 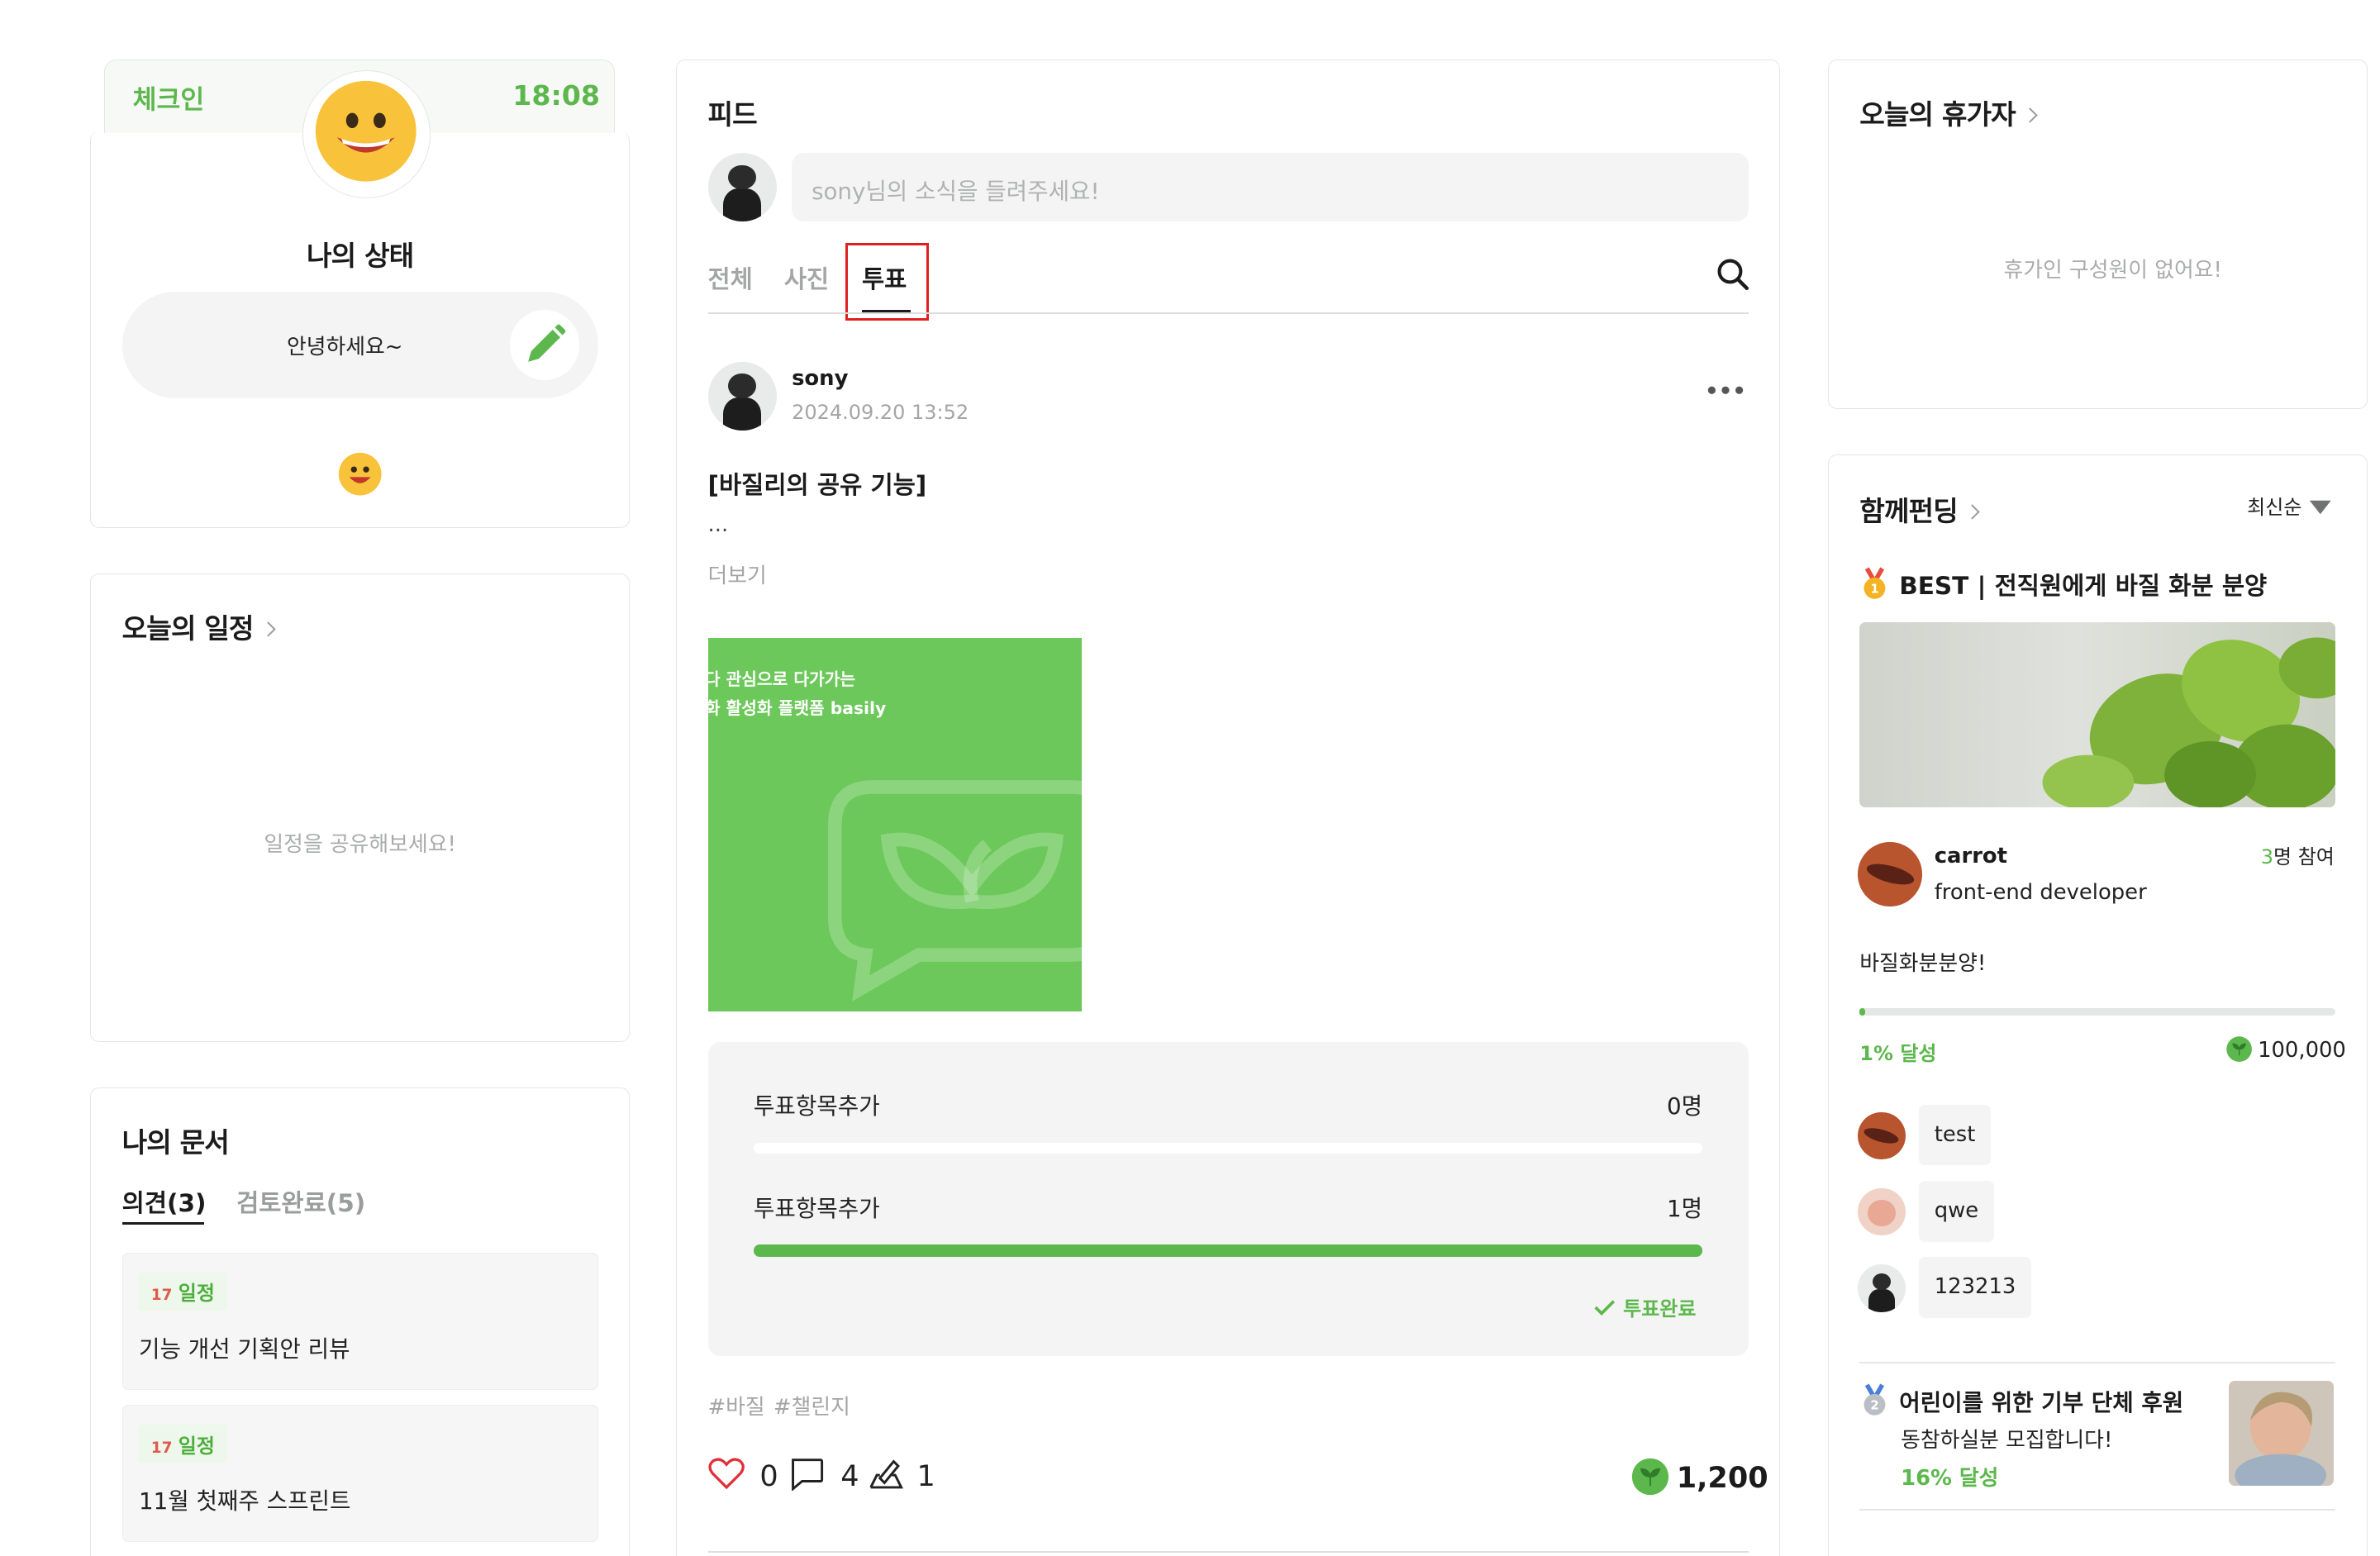 I want to click on poll-option-fill, so click(x=1228, y=1251).